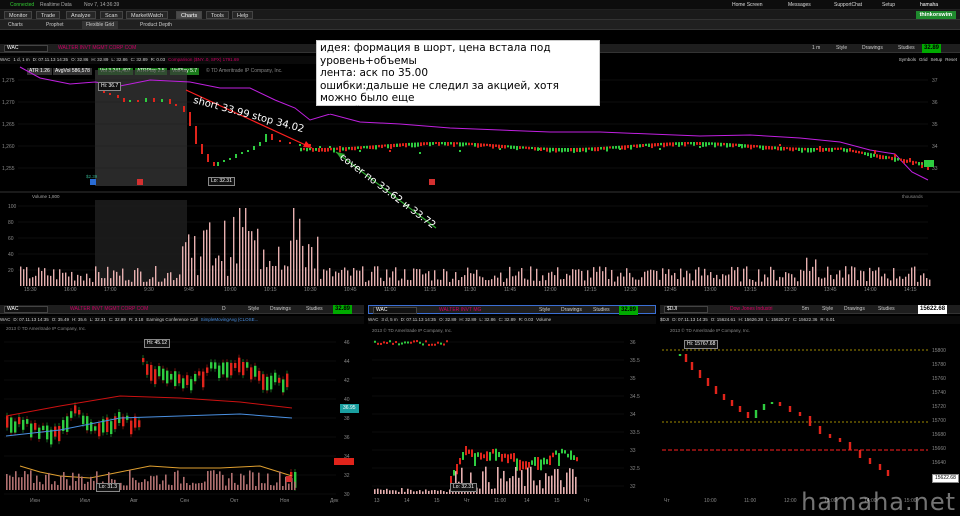  Describe the element at coordinates (147, 15) in the screenshot. I see `tab-marketwatch: MarketWatch` at that location.